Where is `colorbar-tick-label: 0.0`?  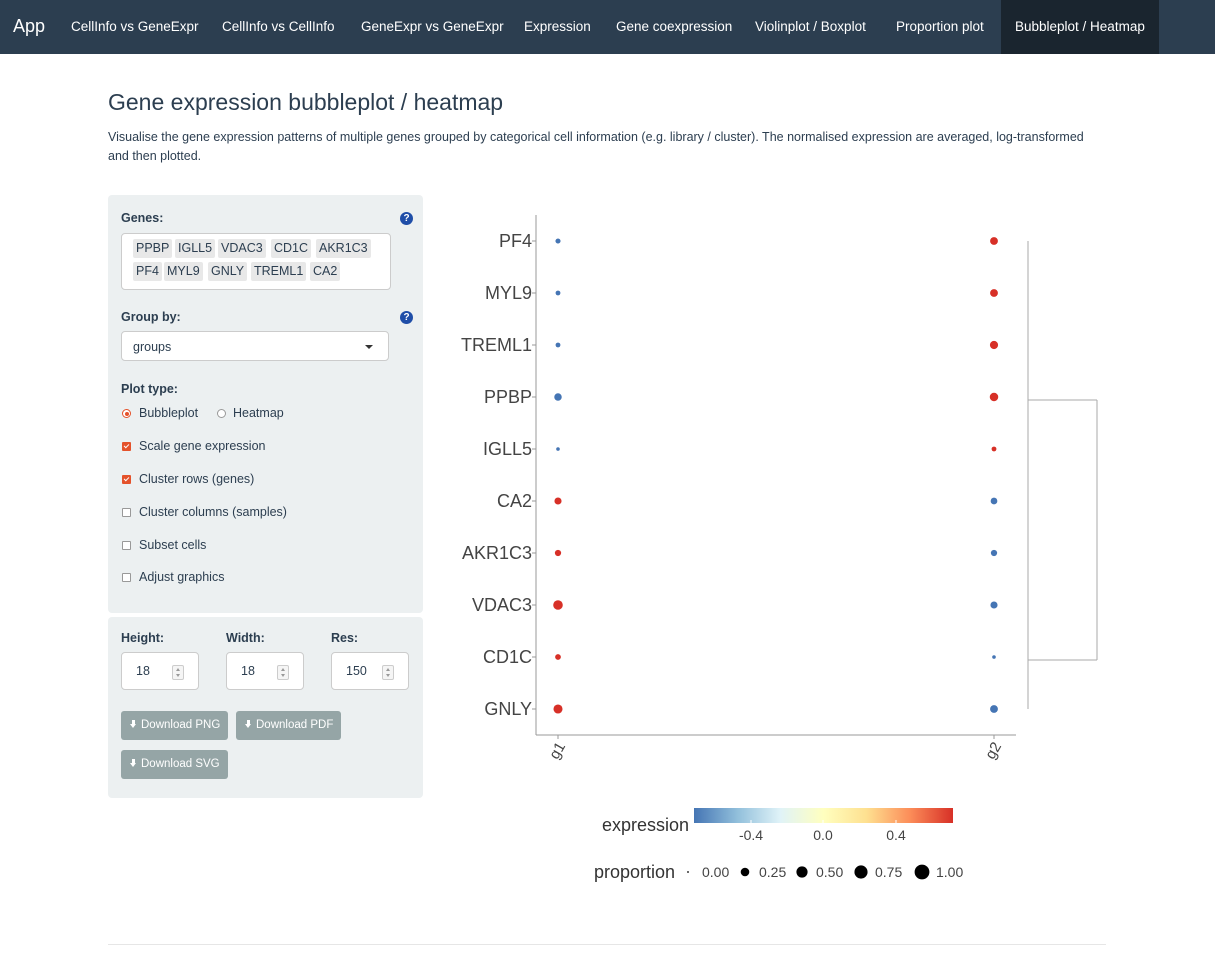 colorbar-tick-label: 0.0 is located at coordinates (823, 835).